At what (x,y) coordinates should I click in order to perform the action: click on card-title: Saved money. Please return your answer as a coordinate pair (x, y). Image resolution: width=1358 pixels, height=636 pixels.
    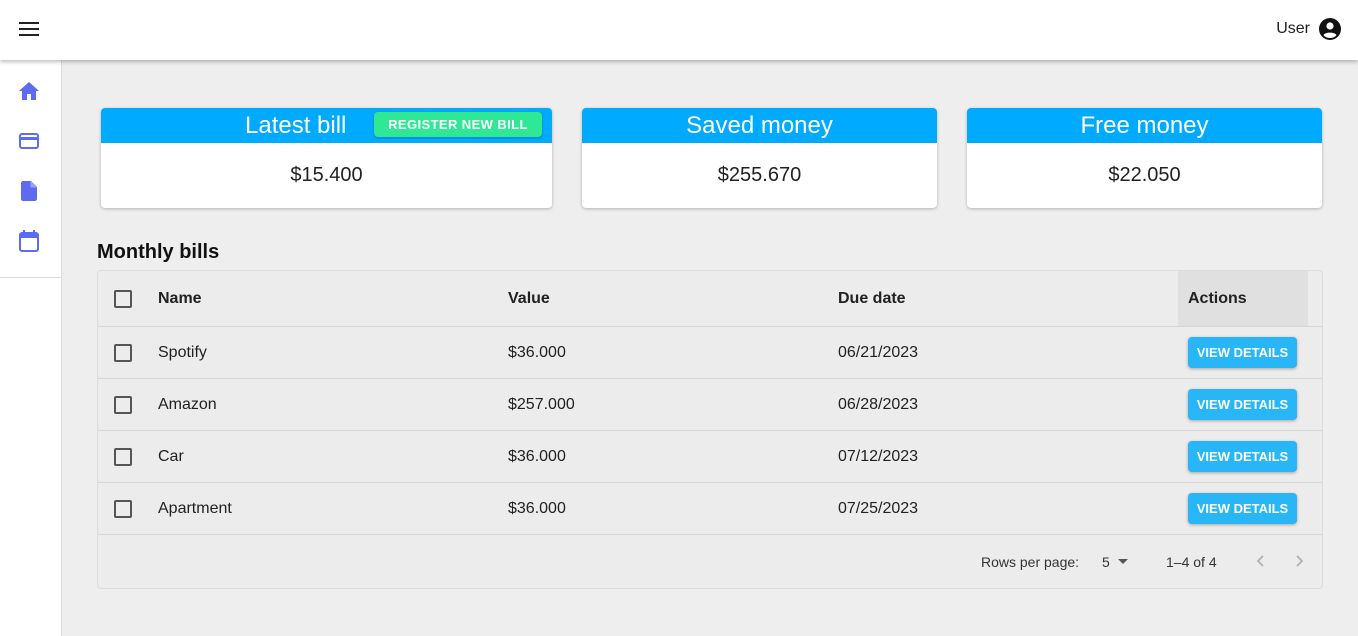
    Looking at the image, I should click on (759, 125).